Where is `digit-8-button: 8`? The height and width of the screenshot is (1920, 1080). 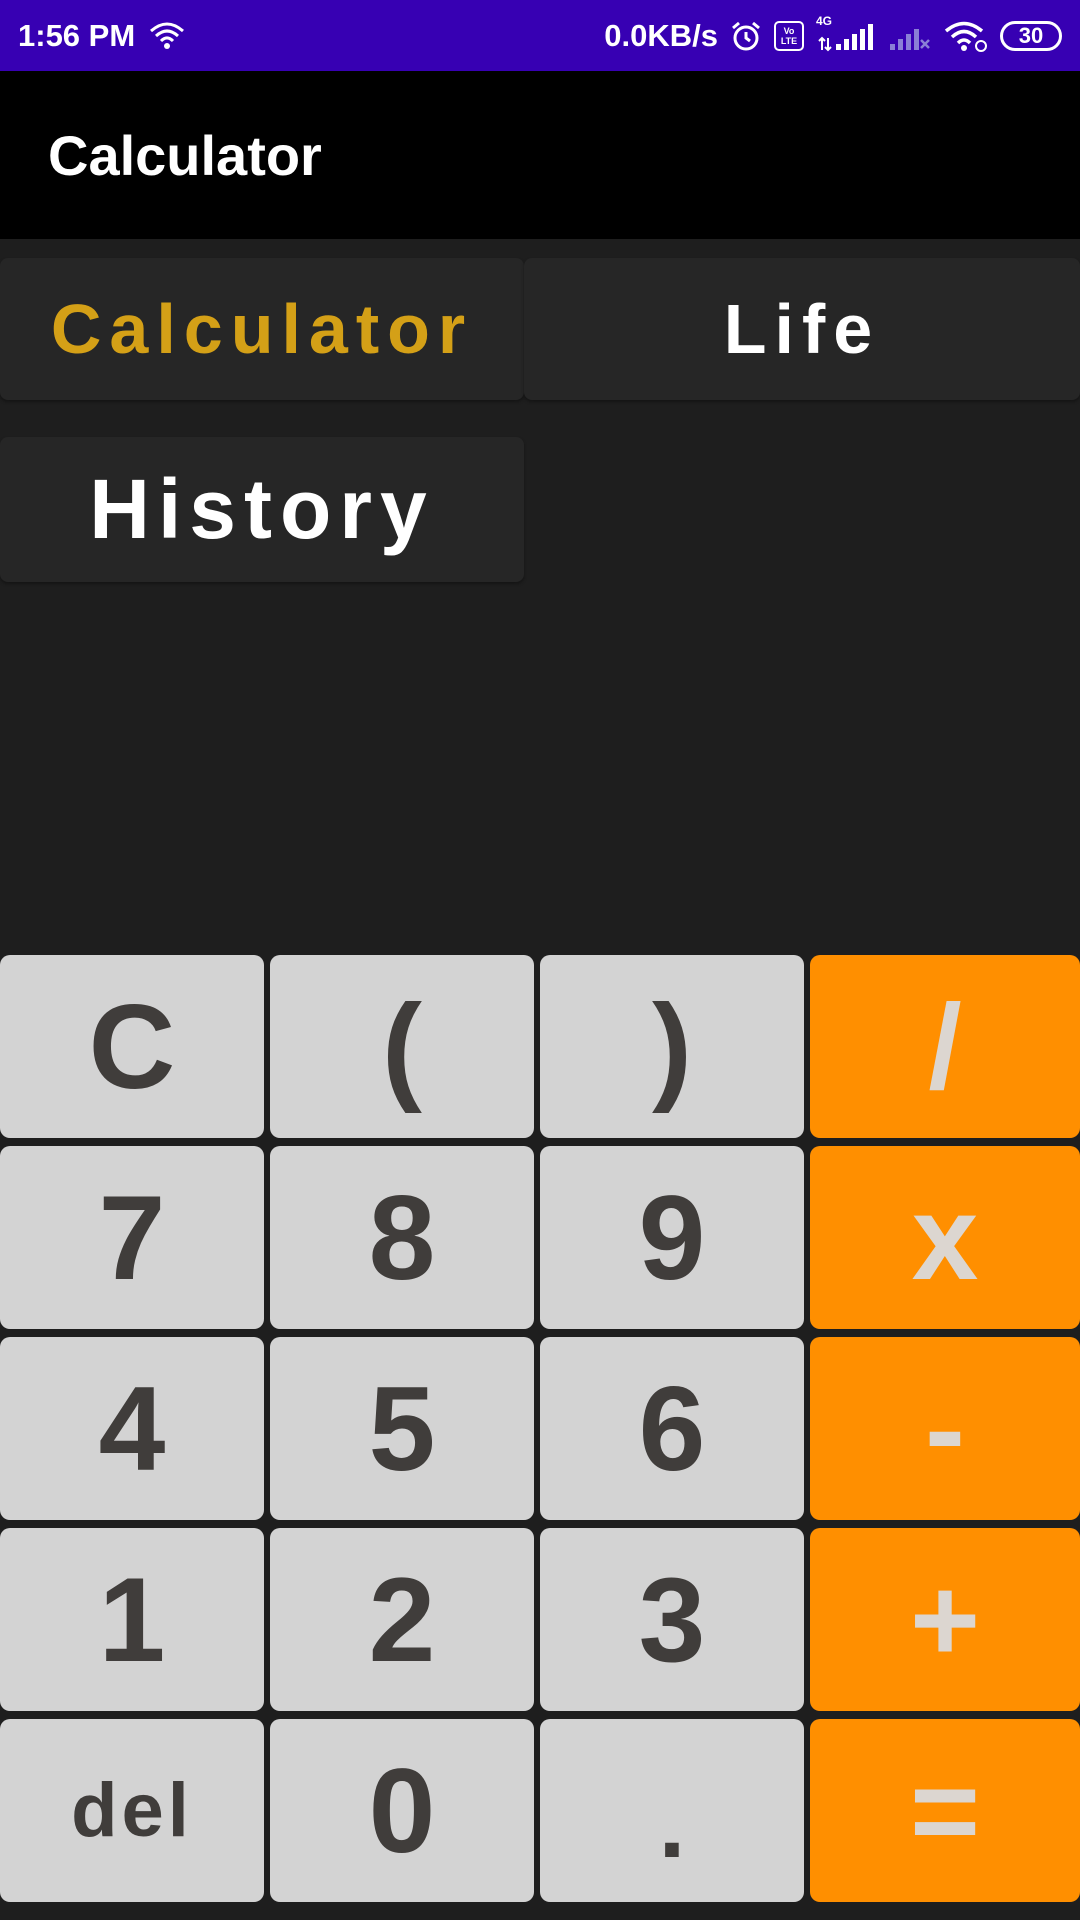
digit-8-button: 8 is located at coordinates (402, 1237).